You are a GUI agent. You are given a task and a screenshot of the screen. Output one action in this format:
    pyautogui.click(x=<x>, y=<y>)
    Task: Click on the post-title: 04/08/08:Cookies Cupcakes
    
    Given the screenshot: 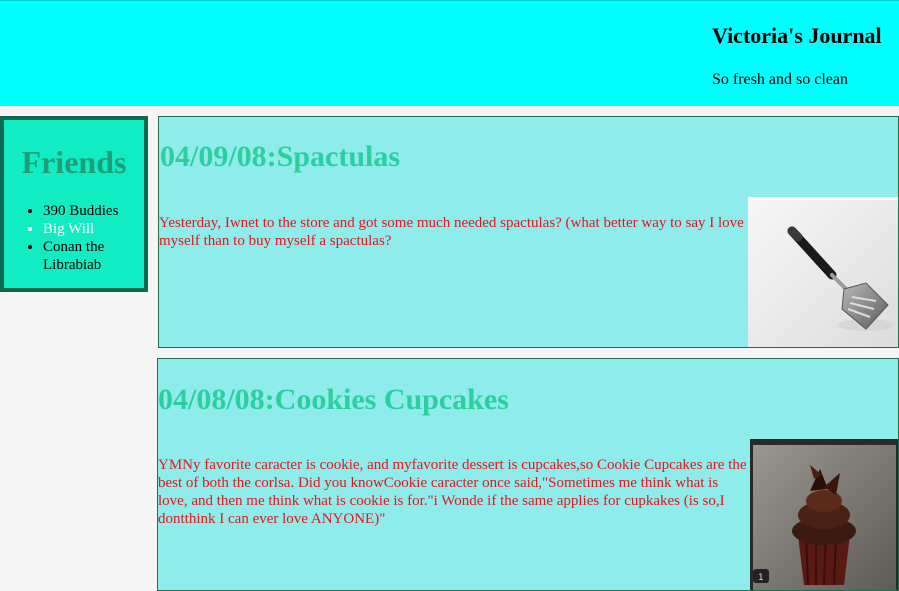 What is the action you would take?
    pyautogui.click(x=333, y=399)
    